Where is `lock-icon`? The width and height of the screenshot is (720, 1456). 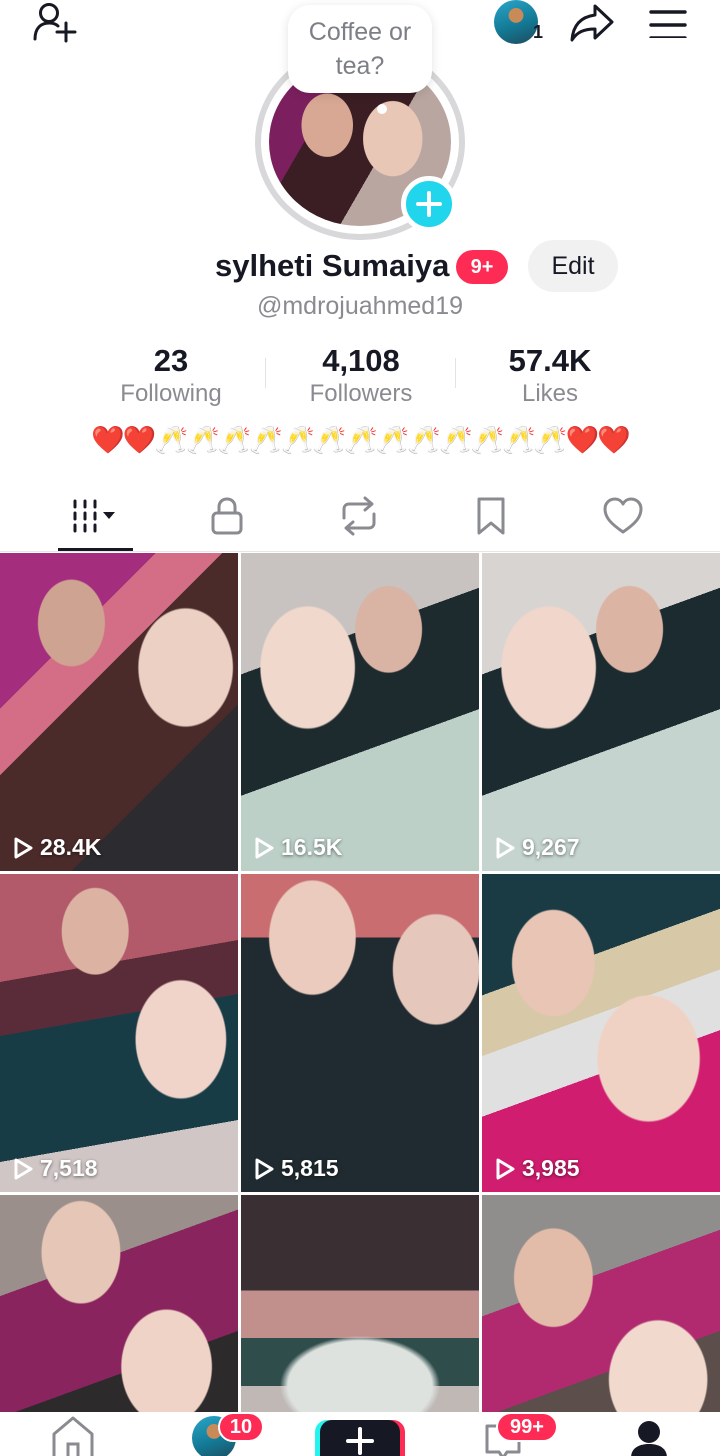 lock-icon is located at coordinates (227, 516).